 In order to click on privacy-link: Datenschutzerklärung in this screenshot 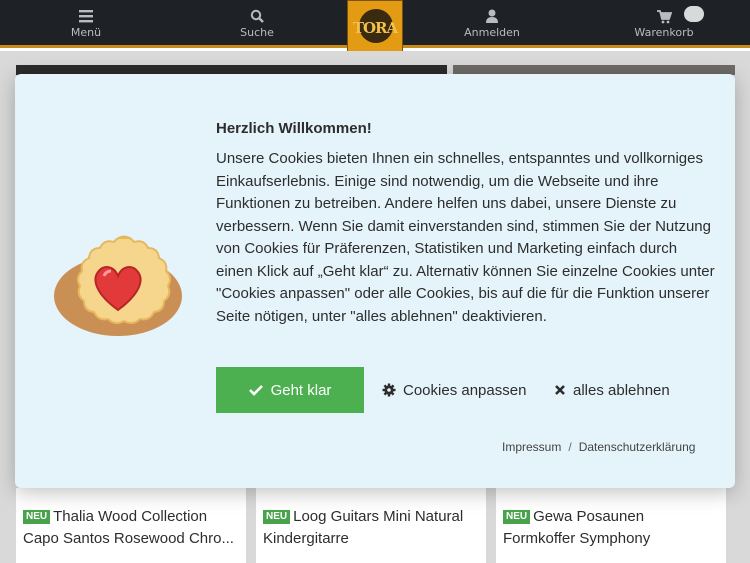, I will do `click(637, 447)`.